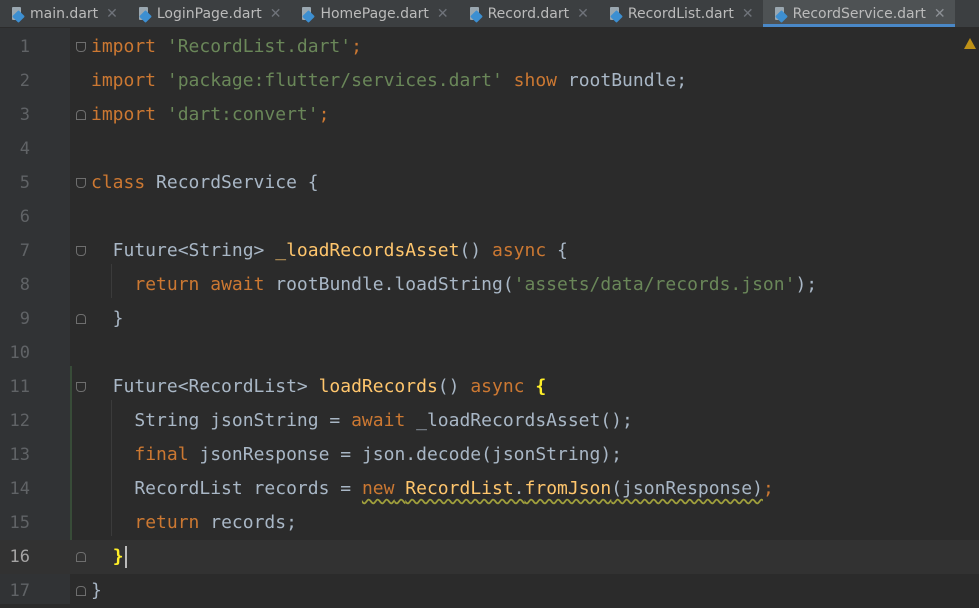  I want to click on code-line: 1 import 'RecordList.dart';, so click(489, 47).